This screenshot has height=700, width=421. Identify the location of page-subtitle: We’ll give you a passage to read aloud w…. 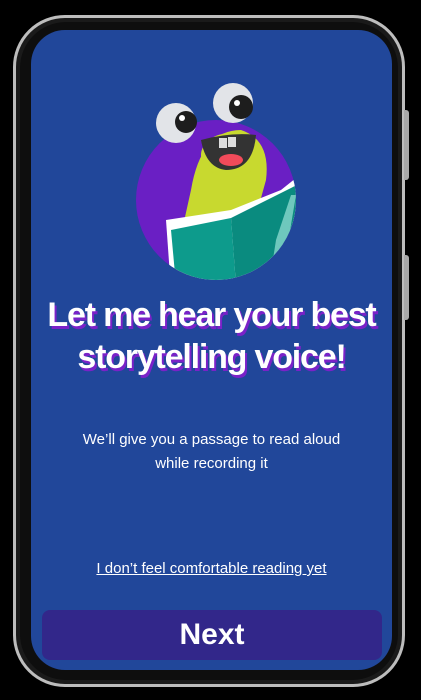
(211, 451).